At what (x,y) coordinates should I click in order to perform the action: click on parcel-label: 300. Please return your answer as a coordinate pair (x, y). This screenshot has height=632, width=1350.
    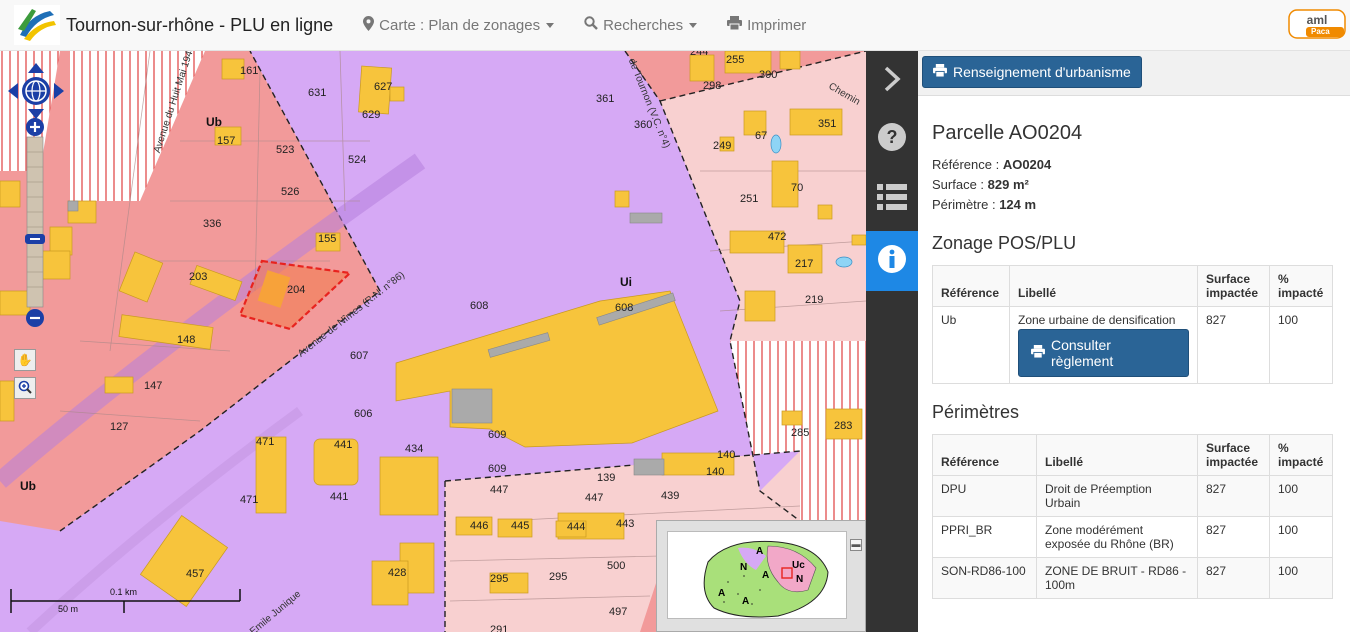
    Looking at the image, I should click on (768, 75).